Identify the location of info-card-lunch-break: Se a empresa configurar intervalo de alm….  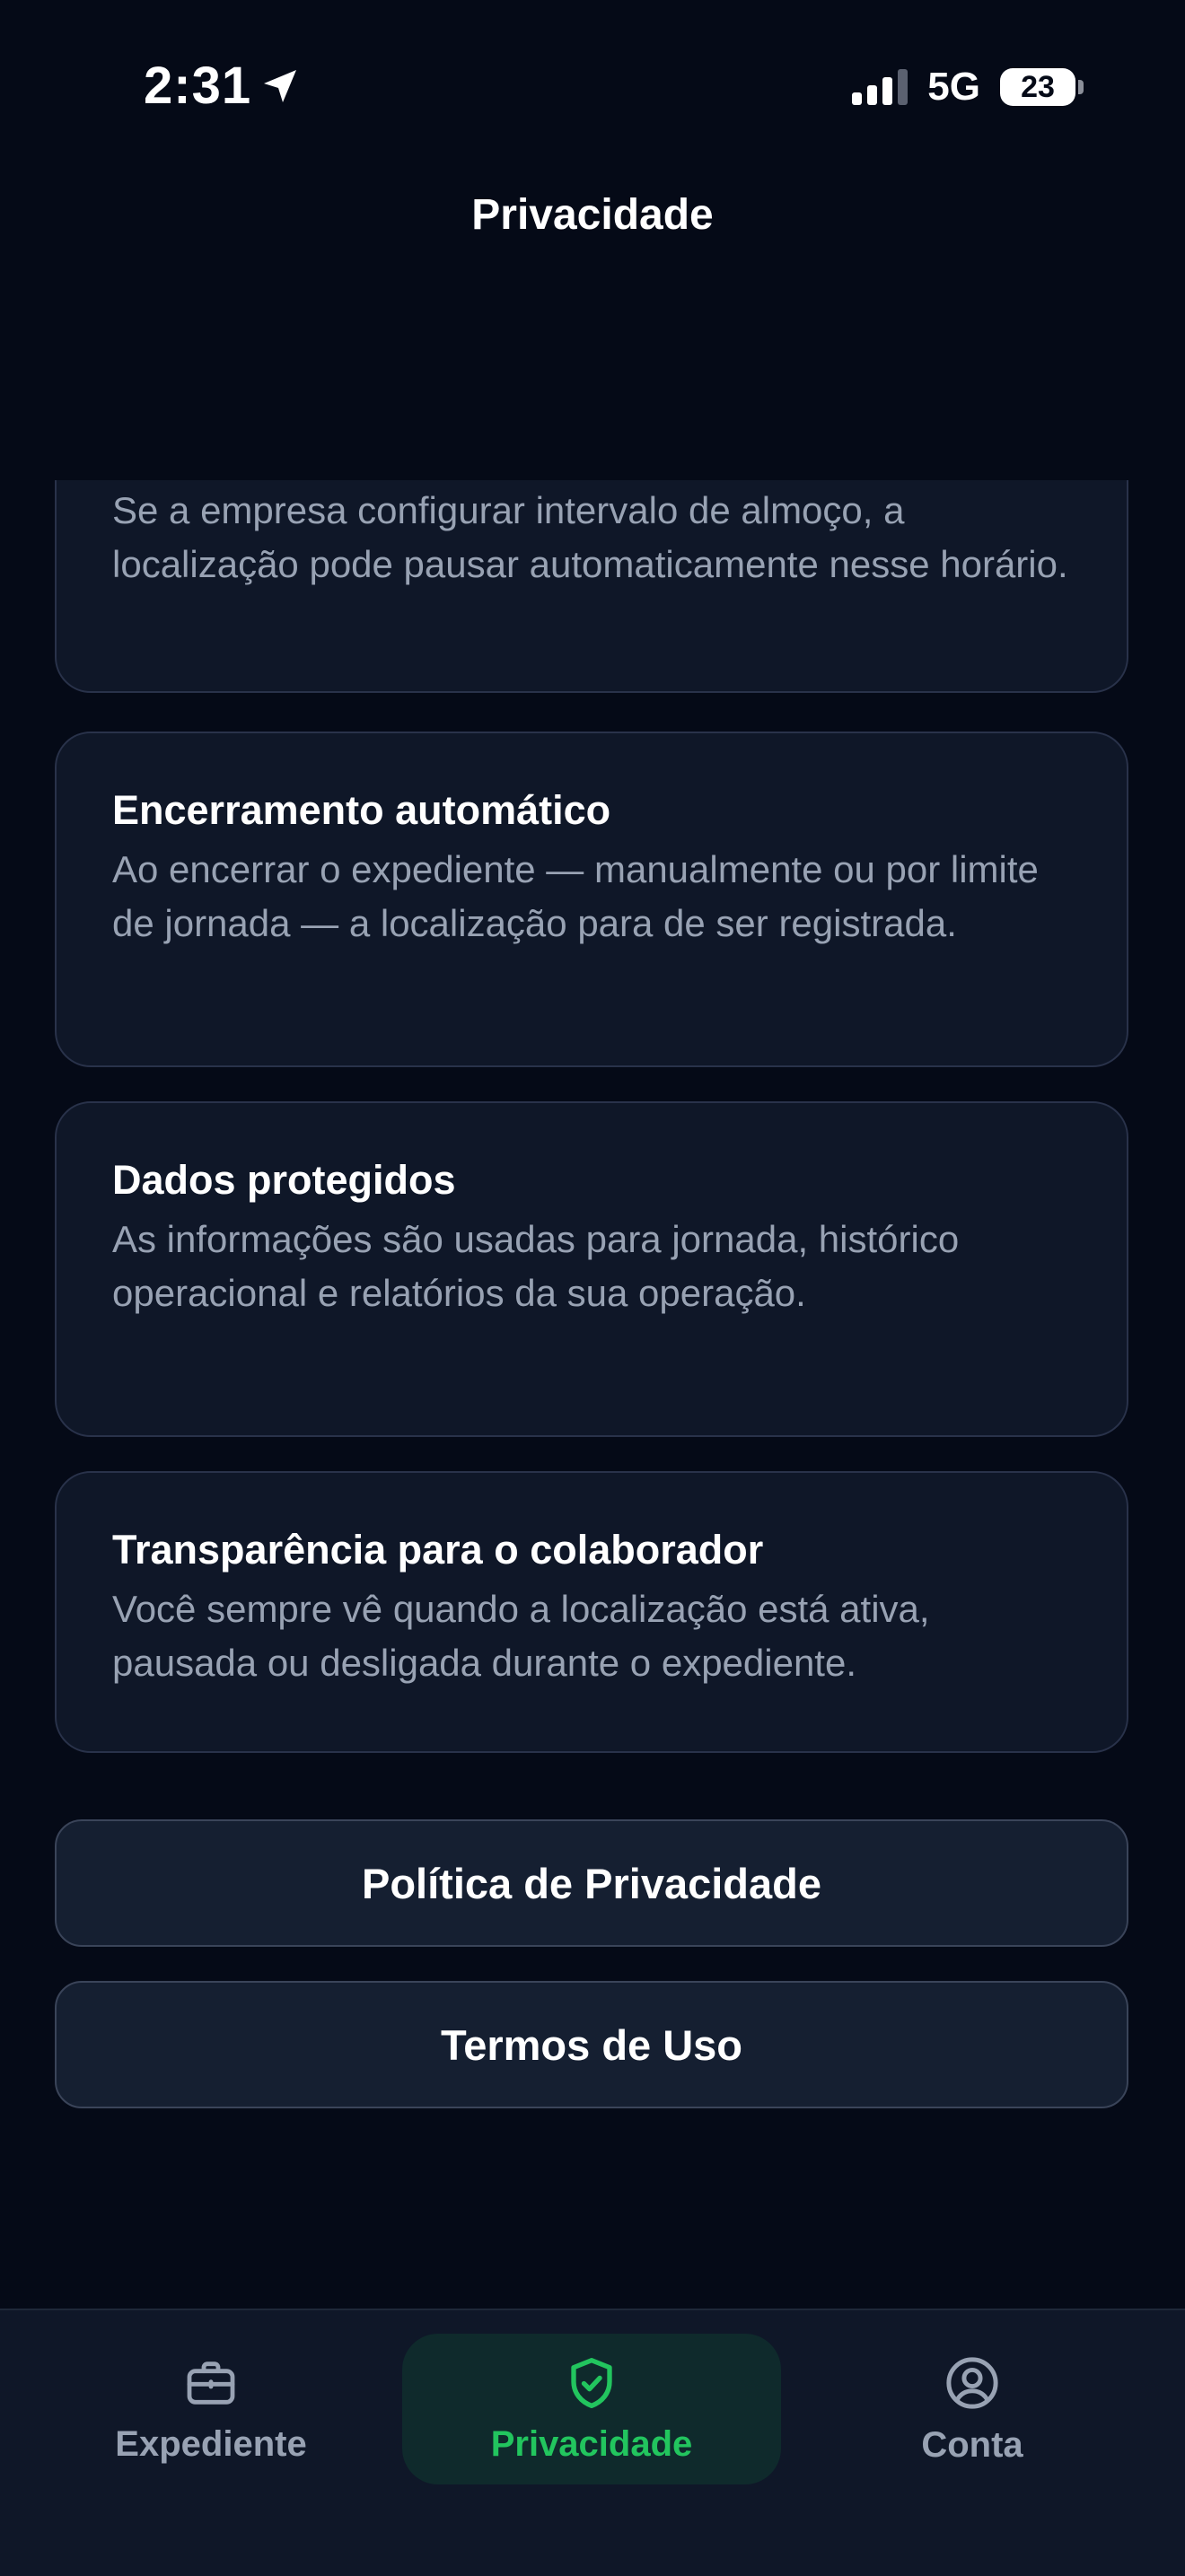
(591, 586).